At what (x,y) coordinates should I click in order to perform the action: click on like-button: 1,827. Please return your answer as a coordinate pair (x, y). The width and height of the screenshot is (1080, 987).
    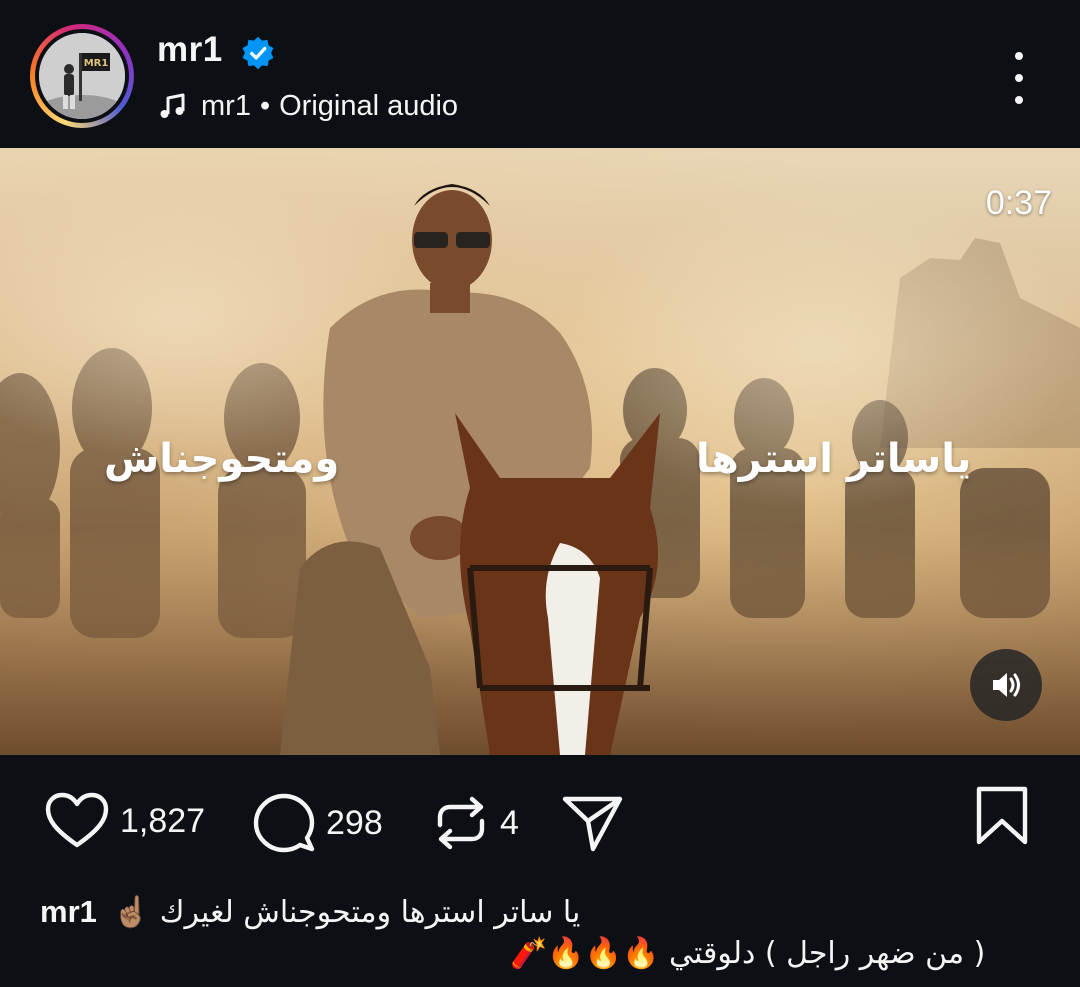
    Looking at the image, I should click on (124, 821).